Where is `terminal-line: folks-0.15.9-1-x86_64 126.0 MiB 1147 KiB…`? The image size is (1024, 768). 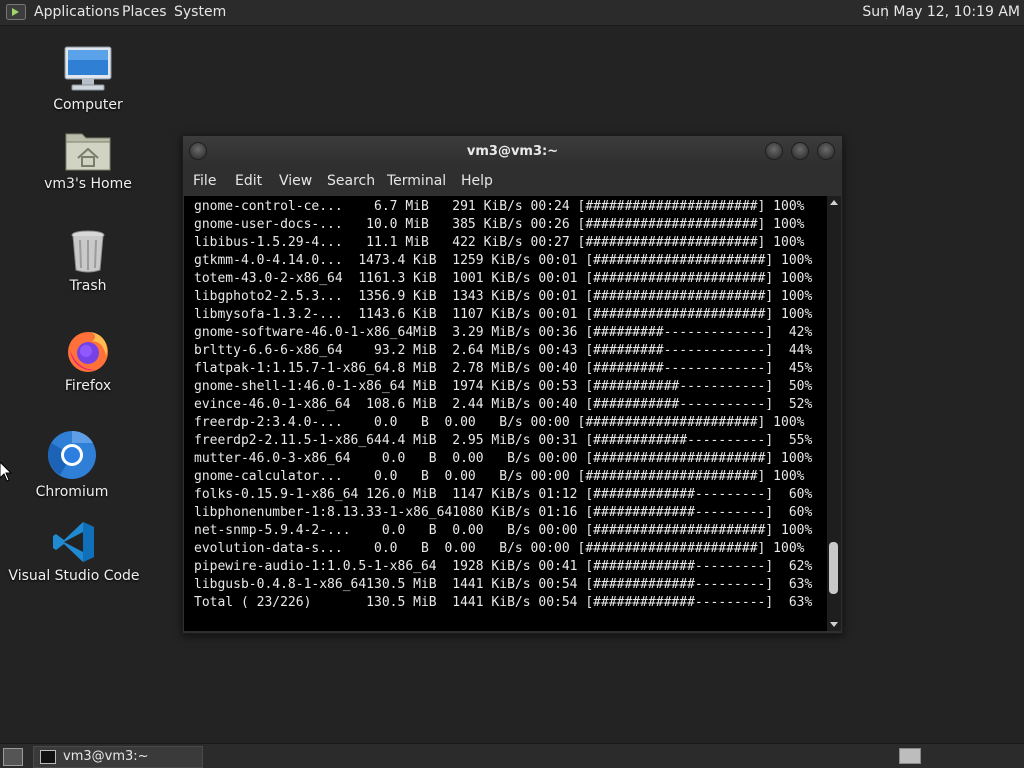 terminal-line: folks-0.15.9-1-x86_64 126.0 MiB 1147 KiB… is located at coordinates (503, 494).